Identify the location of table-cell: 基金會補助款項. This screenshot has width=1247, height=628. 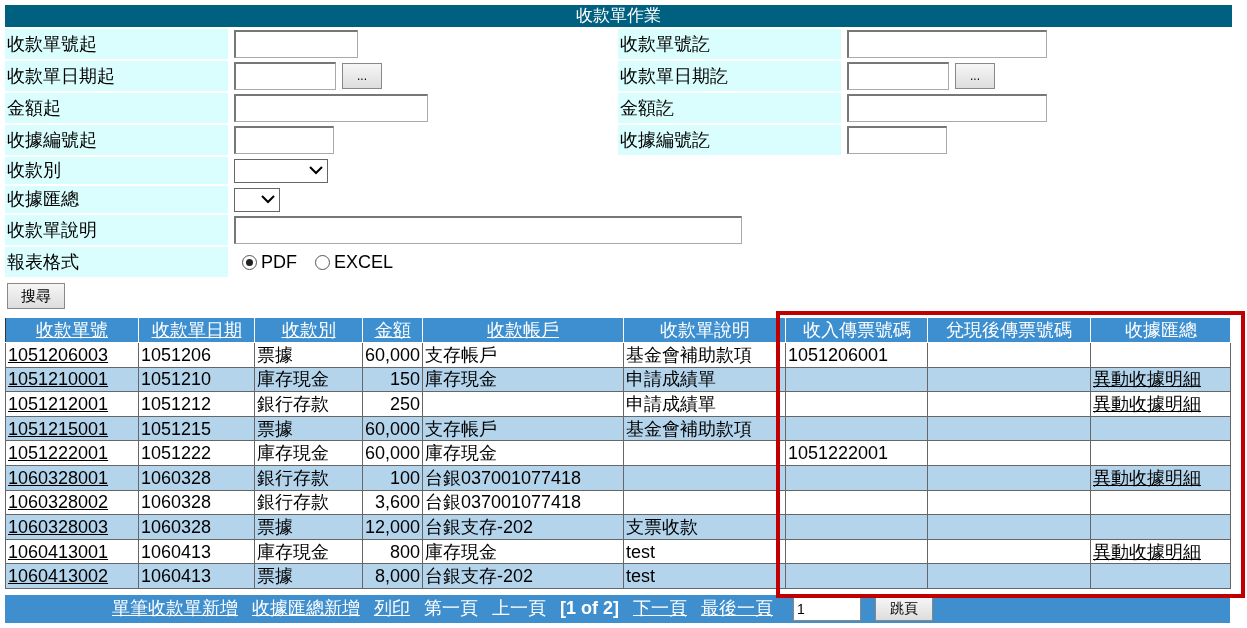
(704, 355).